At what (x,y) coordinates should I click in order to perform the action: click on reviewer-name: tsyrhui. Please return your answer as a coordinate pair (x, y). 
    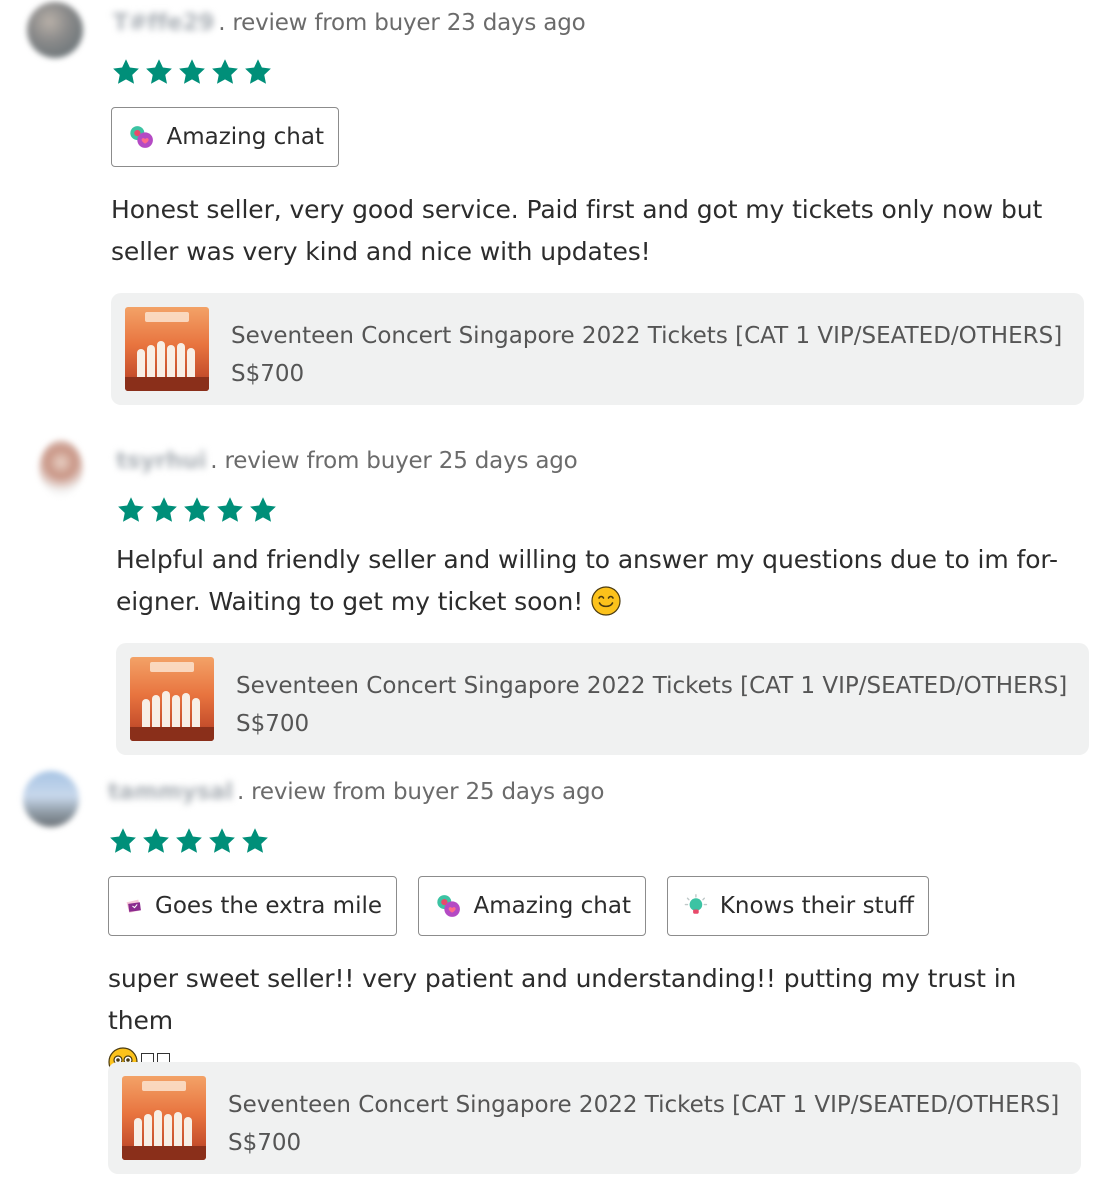
    Looking at the image, I should click on (161, 461).